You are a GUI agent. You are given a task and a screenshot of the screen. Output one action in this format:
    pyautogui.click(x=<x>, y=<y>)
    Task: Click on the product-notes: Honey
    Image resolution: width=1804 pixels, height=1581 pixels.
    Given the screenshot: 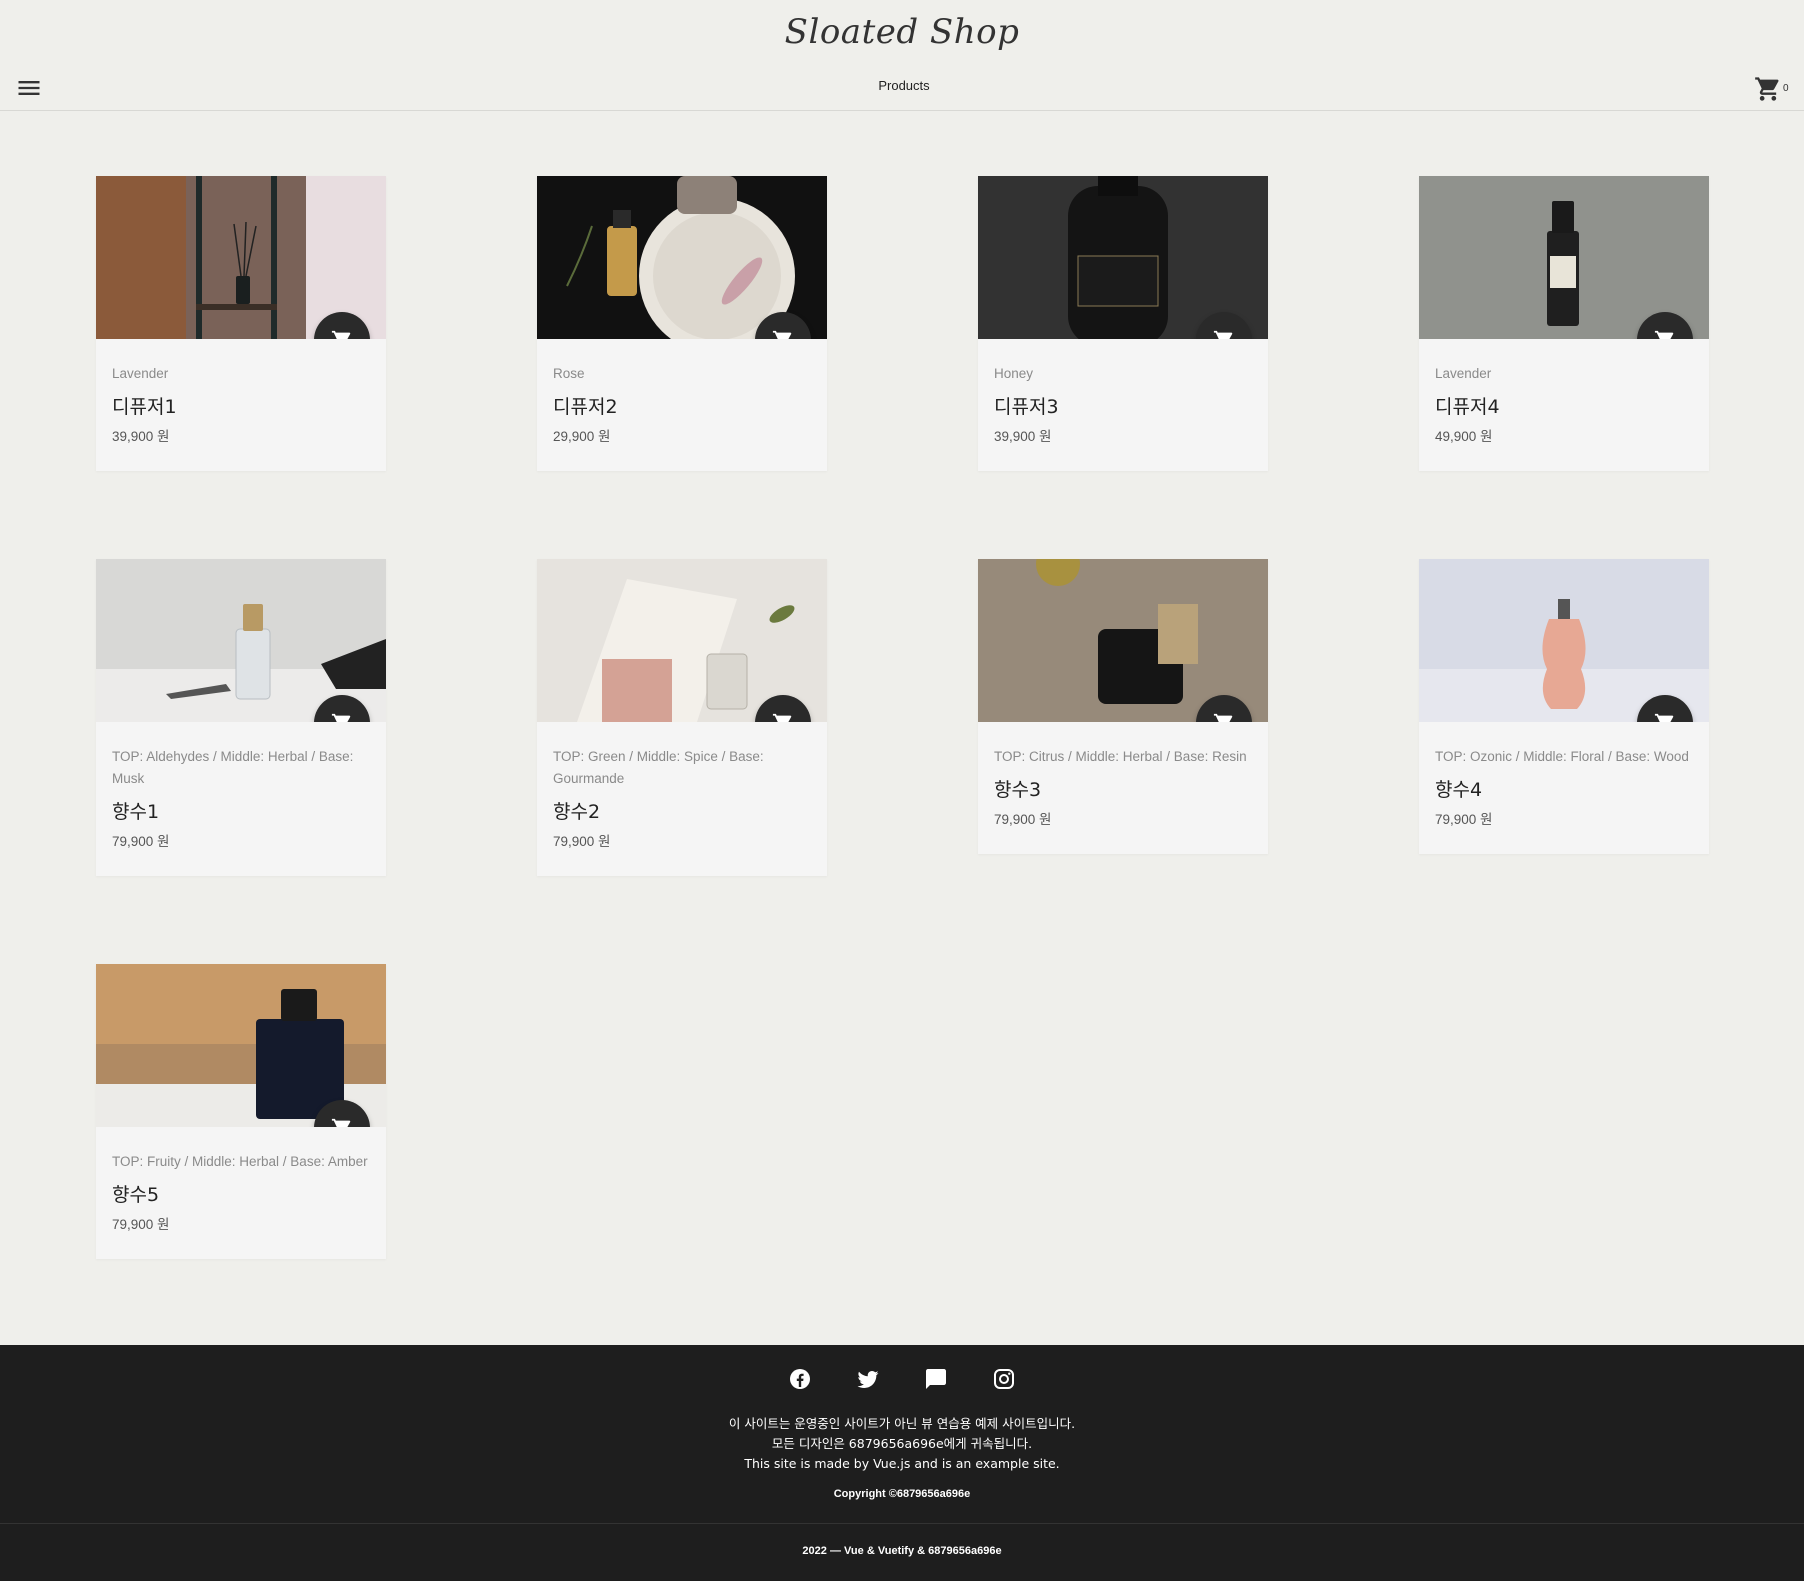 What is the action you would take?
    pyautogui.click(x=1014, y=373)
    